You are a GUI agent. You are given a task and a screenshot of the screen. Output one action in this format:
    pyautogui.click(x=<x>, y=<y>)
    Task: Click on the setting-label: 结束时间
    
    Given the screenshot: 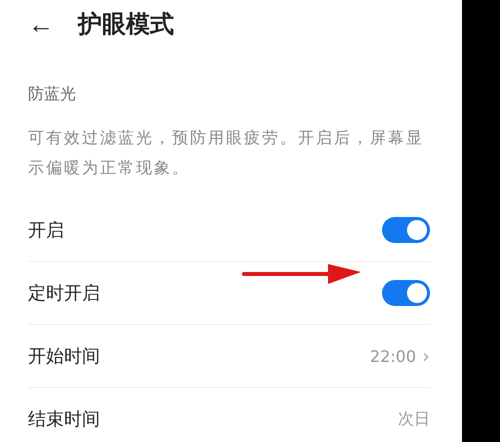 What is the action you would take?
    pyautogui.click(x=64, y=419)
    